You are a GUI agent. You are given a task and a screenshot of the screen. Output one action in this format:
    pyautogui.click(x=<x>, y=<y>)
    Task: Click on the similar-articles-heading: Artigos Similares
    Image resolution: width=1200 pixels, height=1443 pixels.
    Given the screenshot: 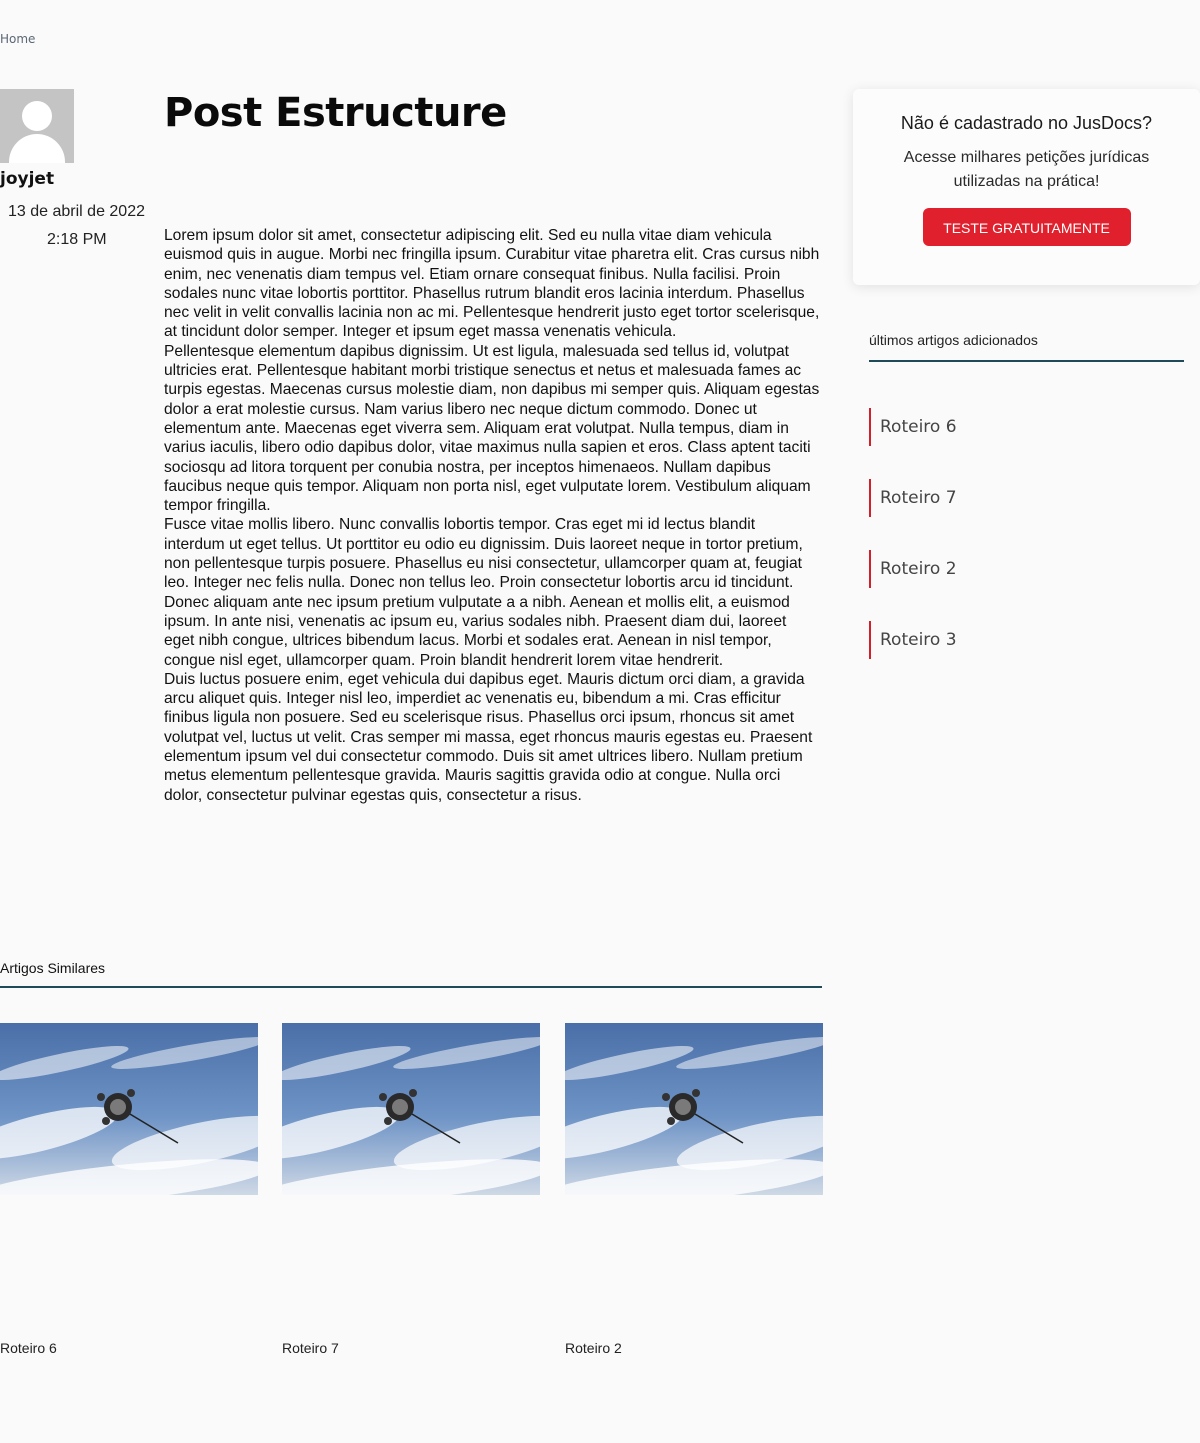 What is the action you would take?
    pyautogui.click(x=411, y=974)
    